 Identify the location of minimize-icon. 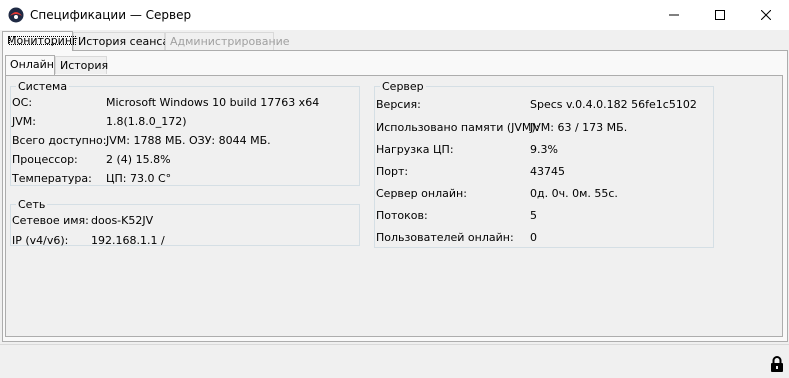
(674, 15).